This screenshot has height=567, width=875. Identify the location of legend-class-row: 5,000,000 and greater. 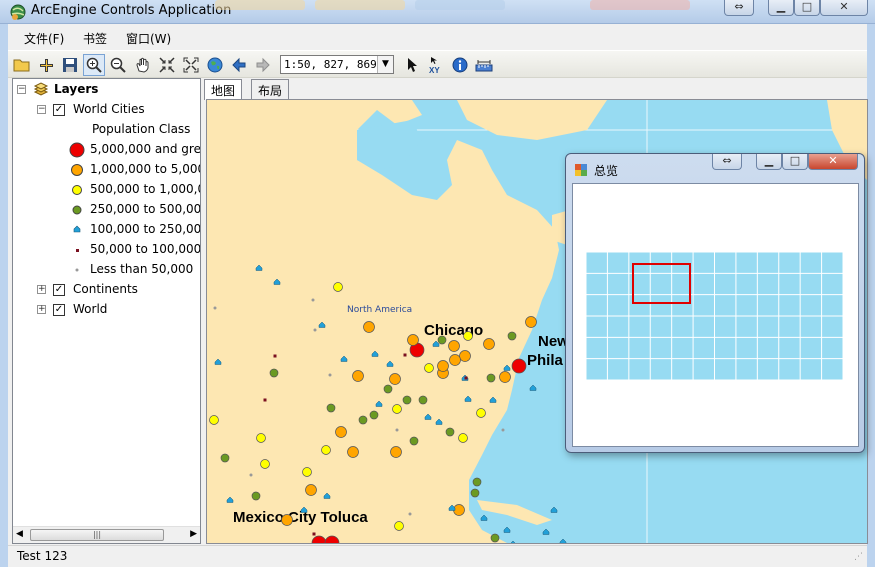
(106, 150).